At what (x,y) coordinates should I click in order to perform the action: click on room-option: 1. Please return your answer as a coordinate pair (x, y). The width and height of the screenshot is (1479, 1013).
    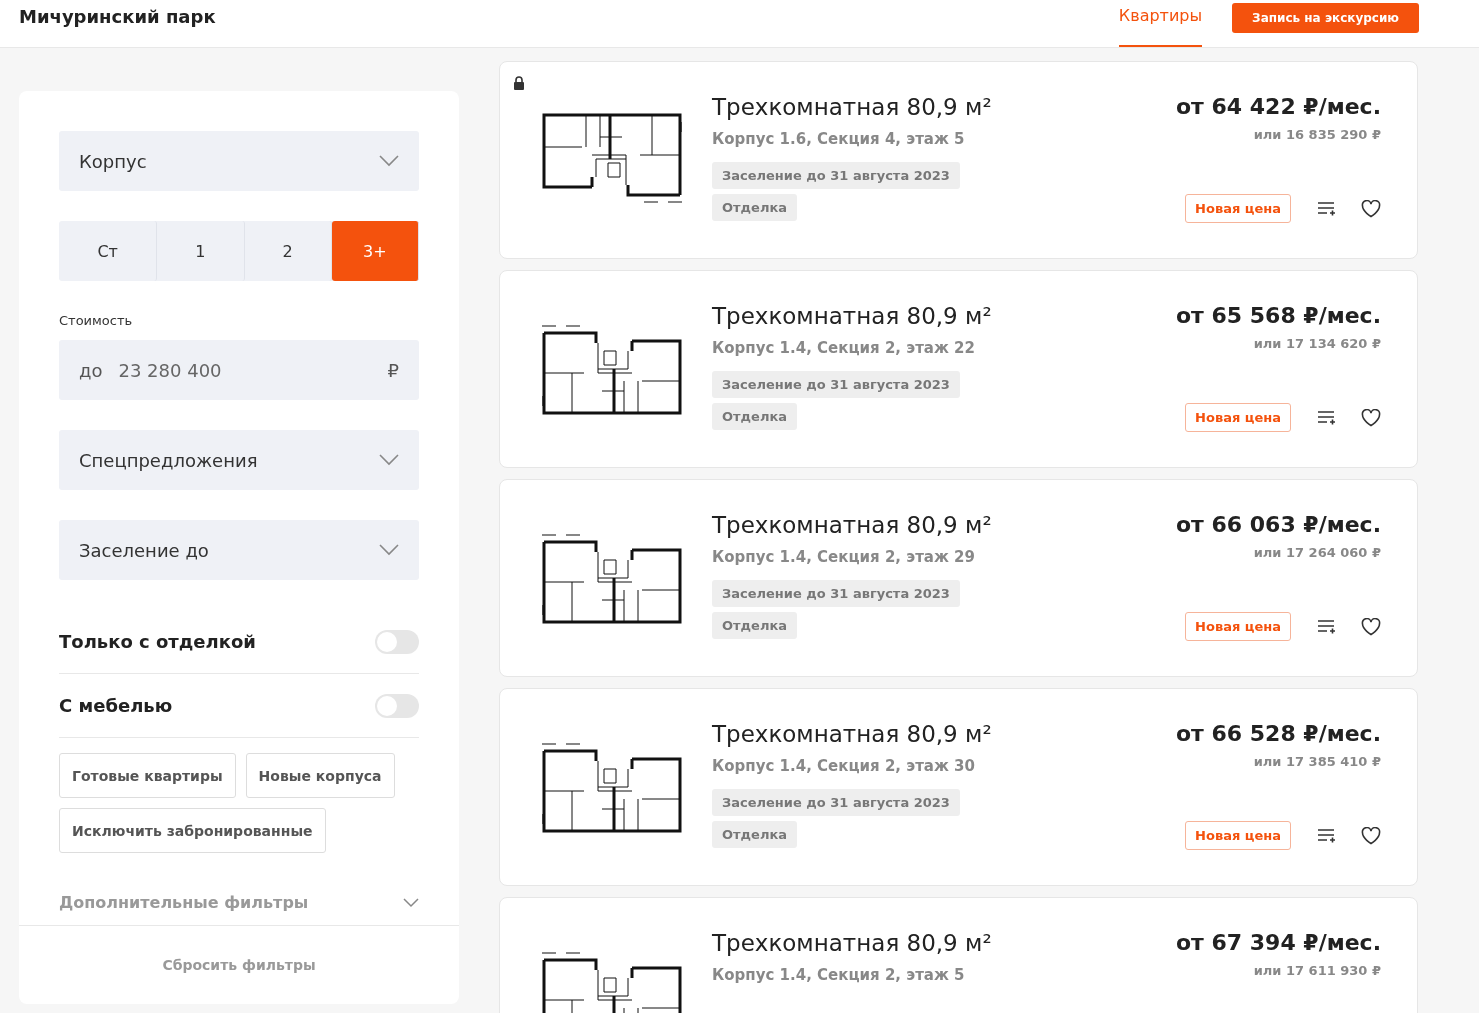
    Looking at the image, I should click on (201, 251).